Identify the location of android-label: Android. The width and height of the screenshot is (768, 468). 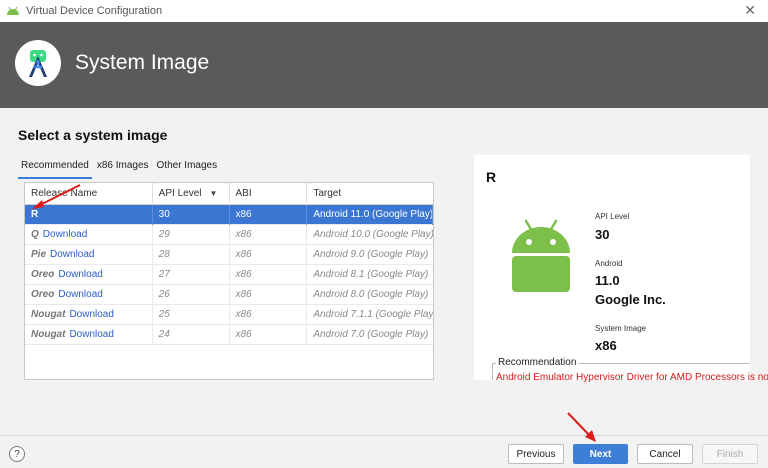
(609, 263).